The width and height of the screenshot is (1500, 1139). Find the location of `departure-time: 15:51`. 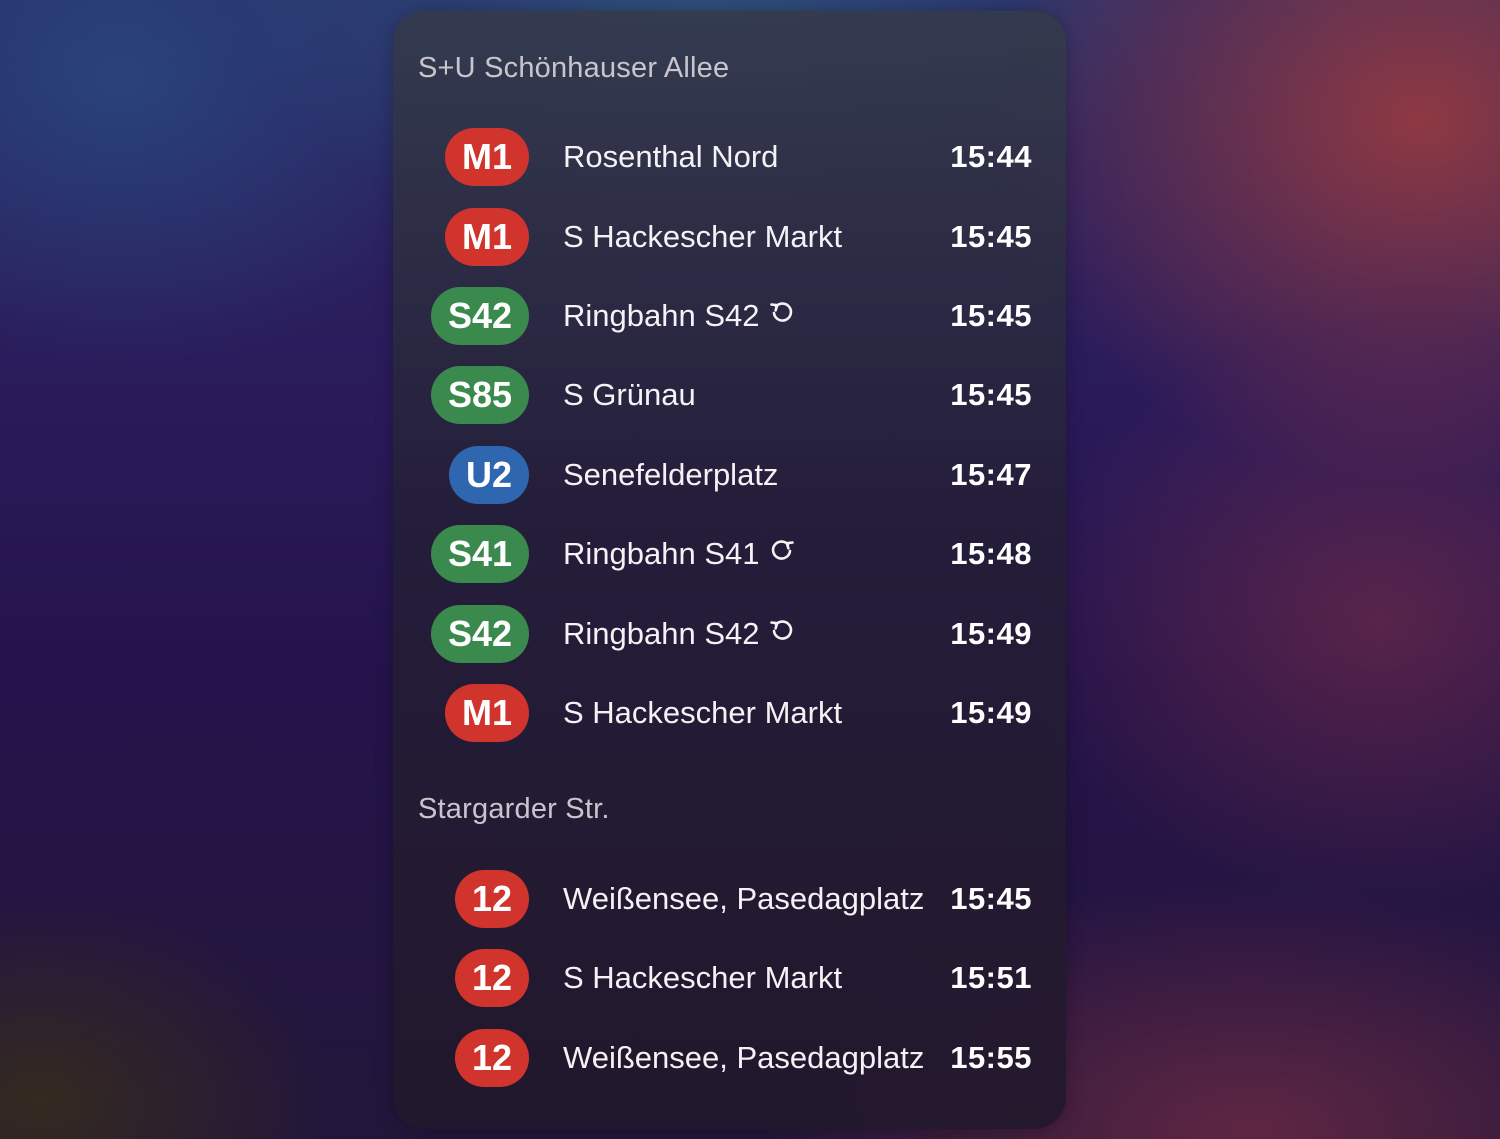

departure-time: 15:51 is located at coordinates (991, 977).